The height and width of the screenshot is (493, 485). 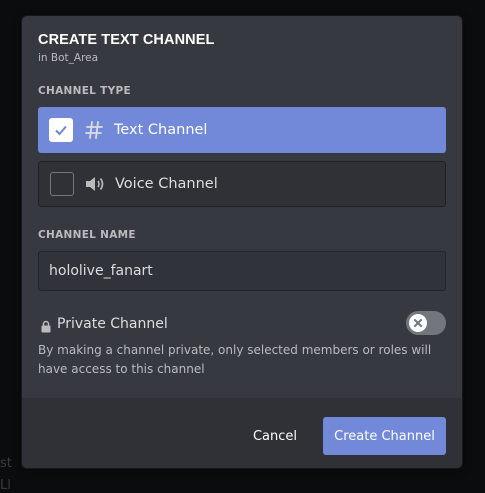 What do you see at coordinates (87, 235) in the screenshot?
I see `channel-name-label: CHANNEL NAME` at bounding box center [87, 235].